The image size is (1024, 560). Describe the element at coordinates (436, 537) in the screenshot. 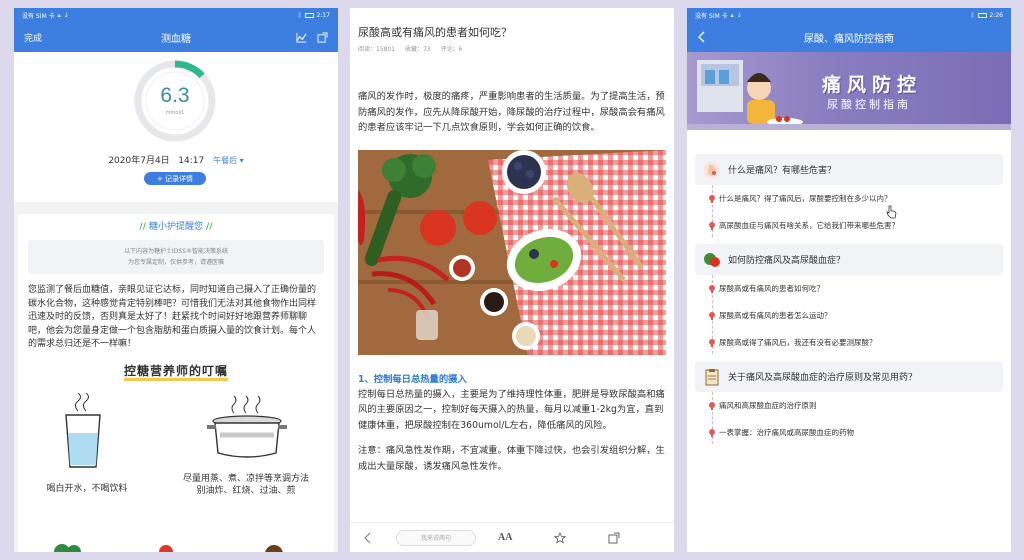

I see `comment-input: 我来说两句` at that location.